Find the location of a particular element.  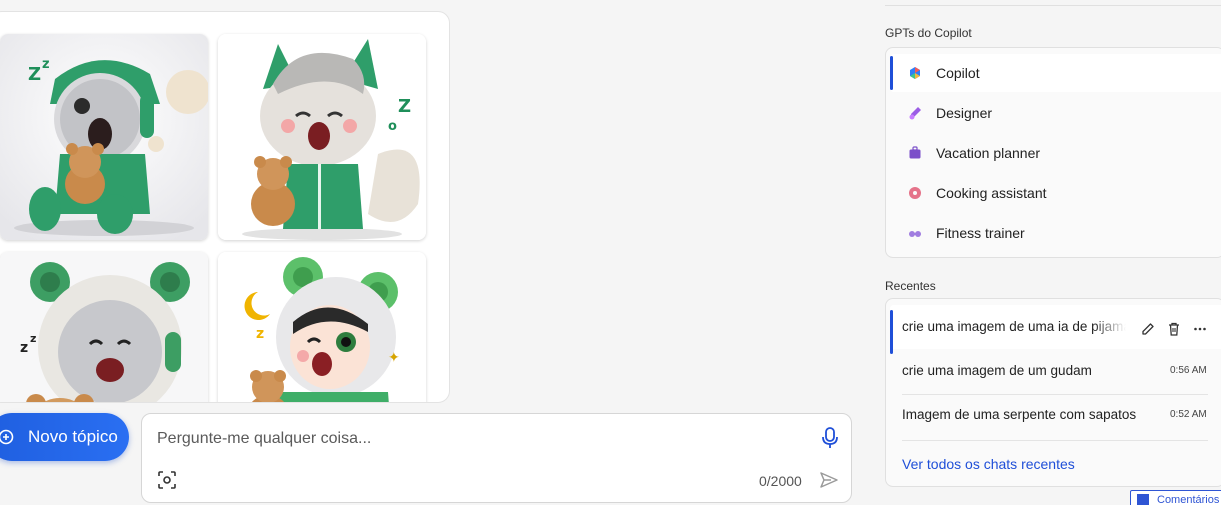

laughing-robot-bear-image: z z is located at coordinates (104, 327).